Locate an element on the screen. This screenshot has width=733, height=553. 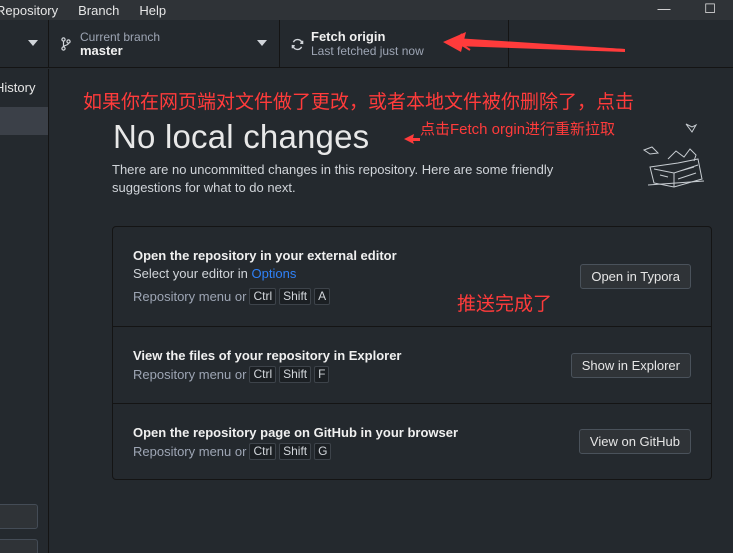
current-branch-label: Current branch is located at coordinates (120, 37).